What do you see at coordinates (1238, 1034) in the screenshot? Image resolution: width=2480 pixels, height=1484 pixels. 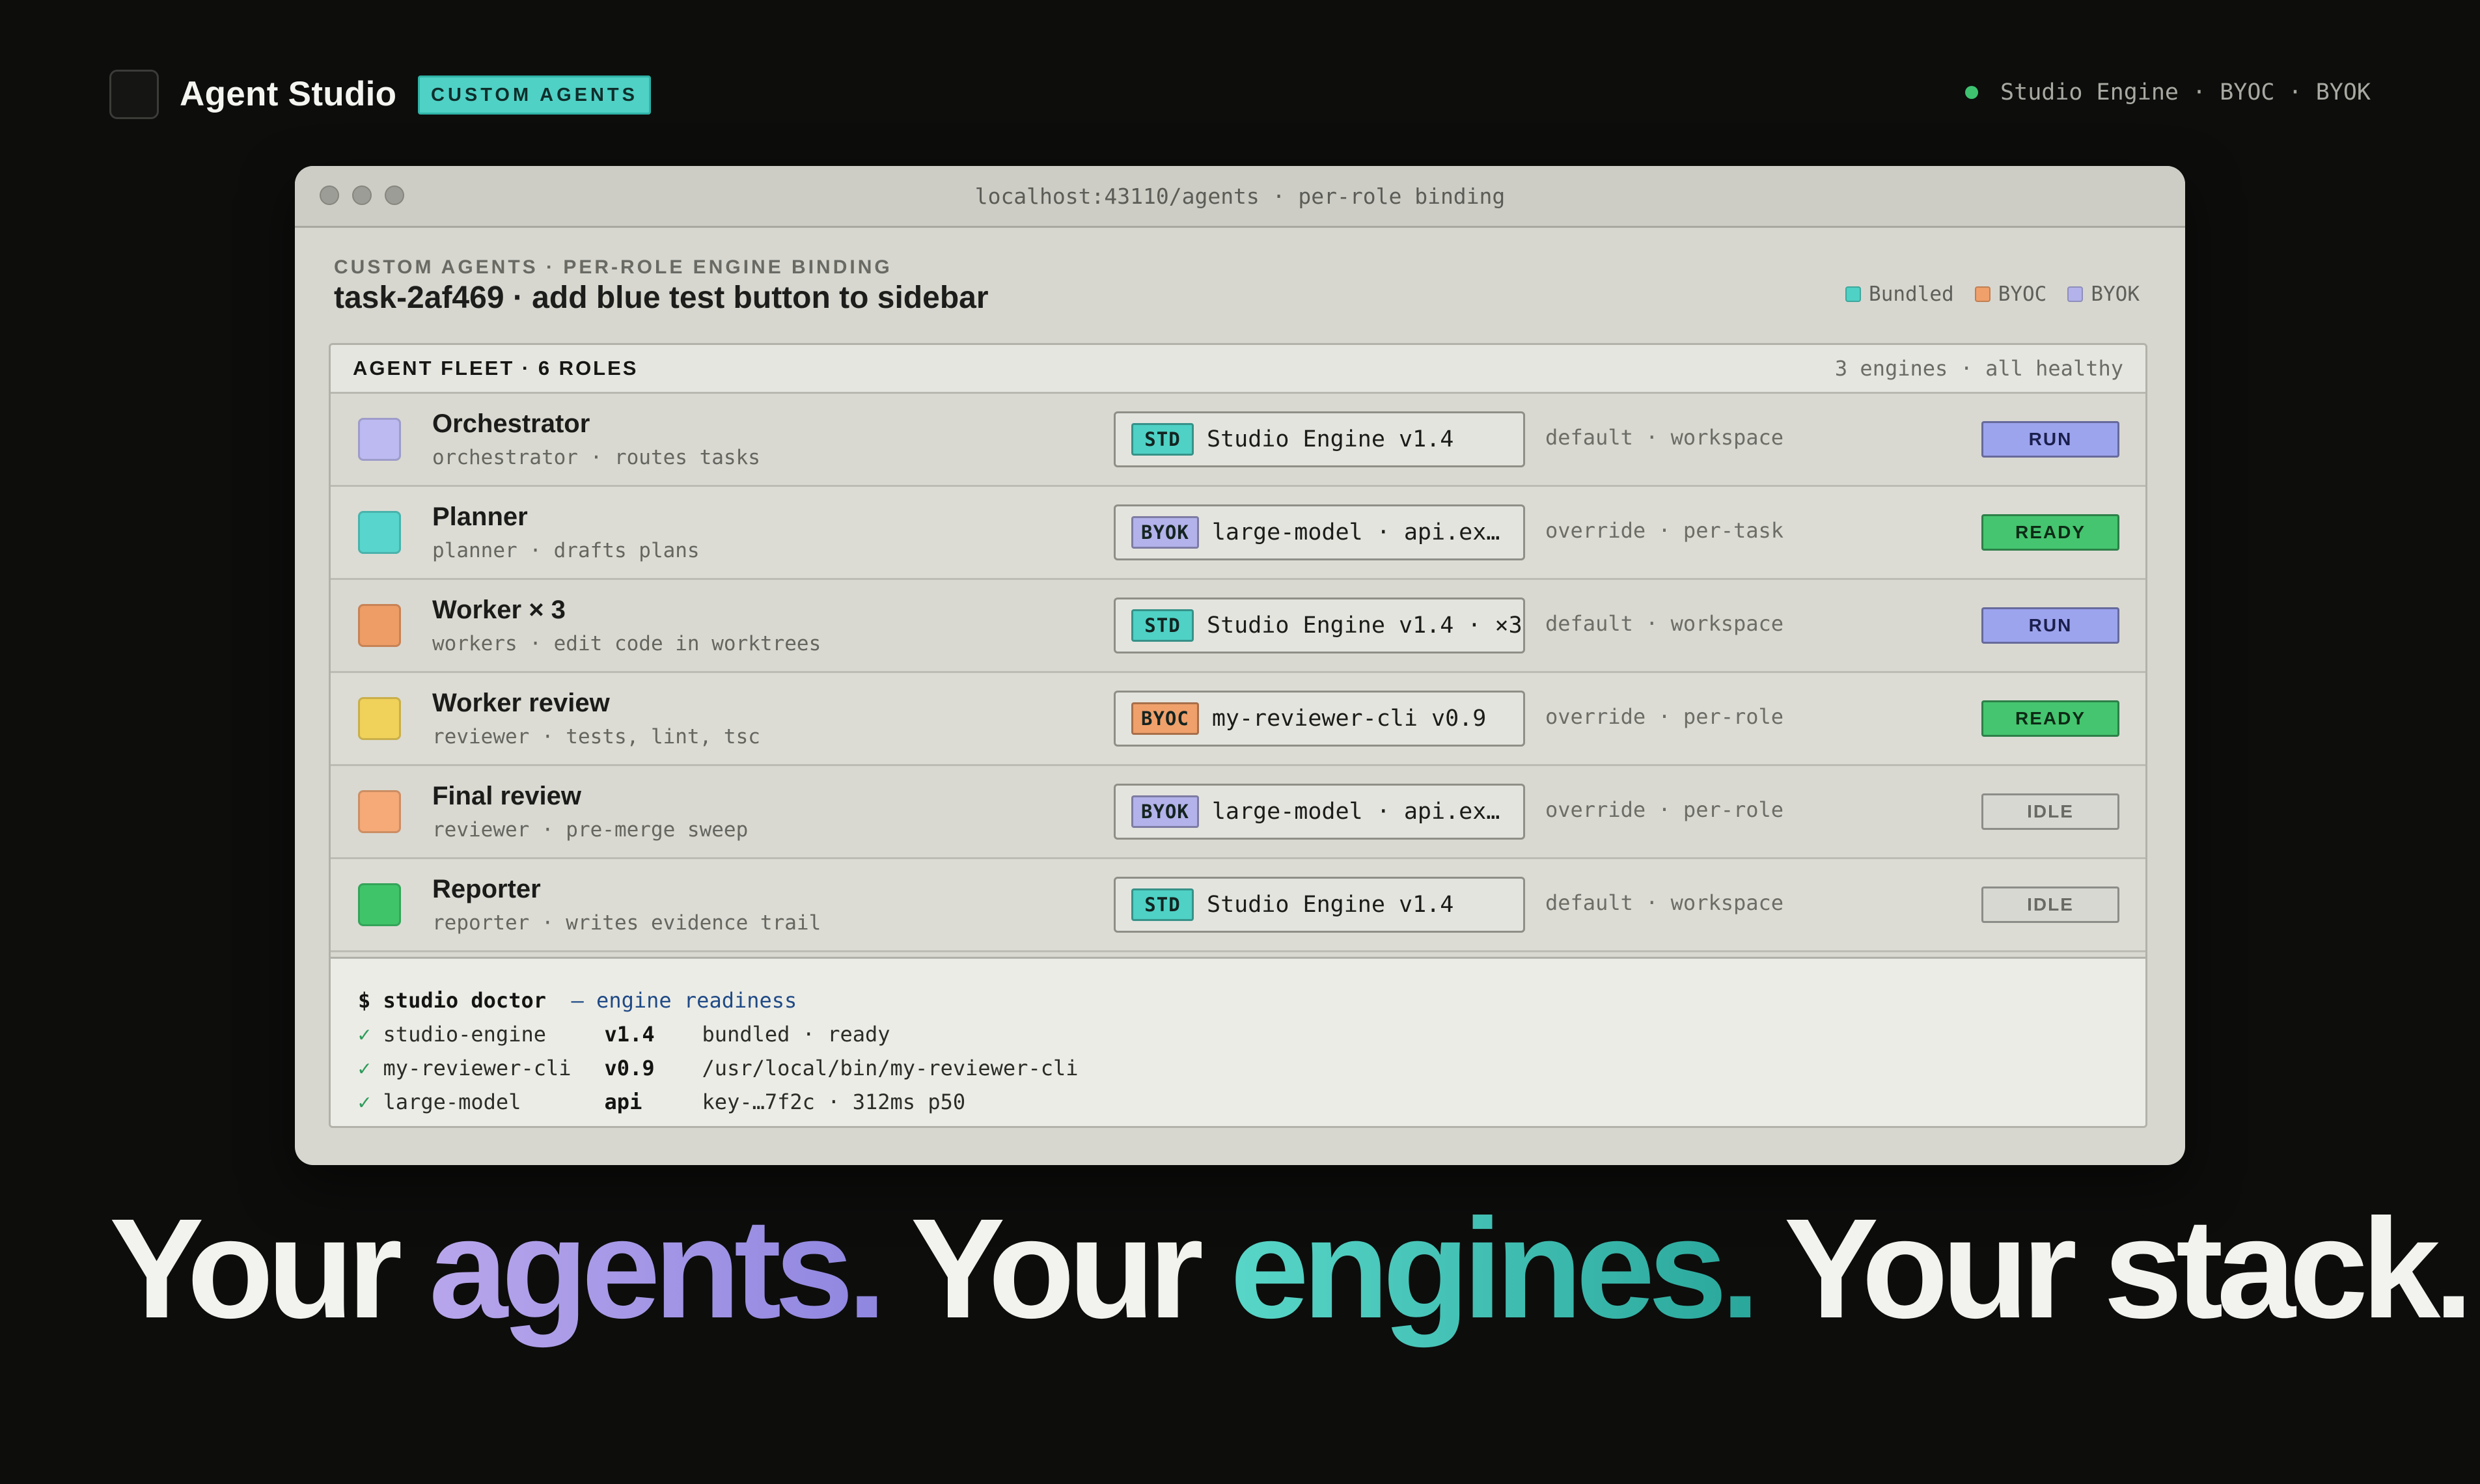 I see `doctor-check-row: ✓ studio-engine v1.4 bundled · ready` at bounding box center [1238, 1034].